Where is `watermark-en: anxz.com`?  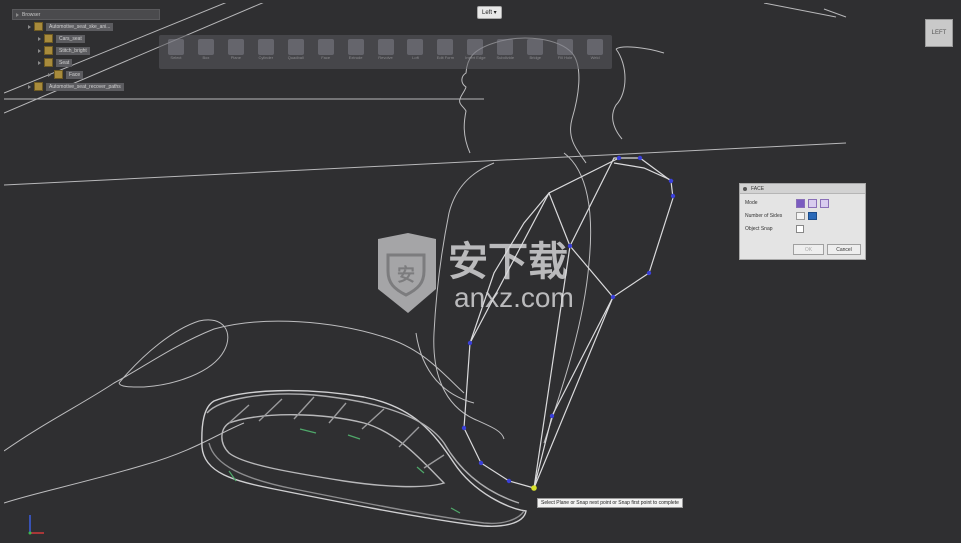 watermark-en: anxz.com is located at coordinates (514, 297).